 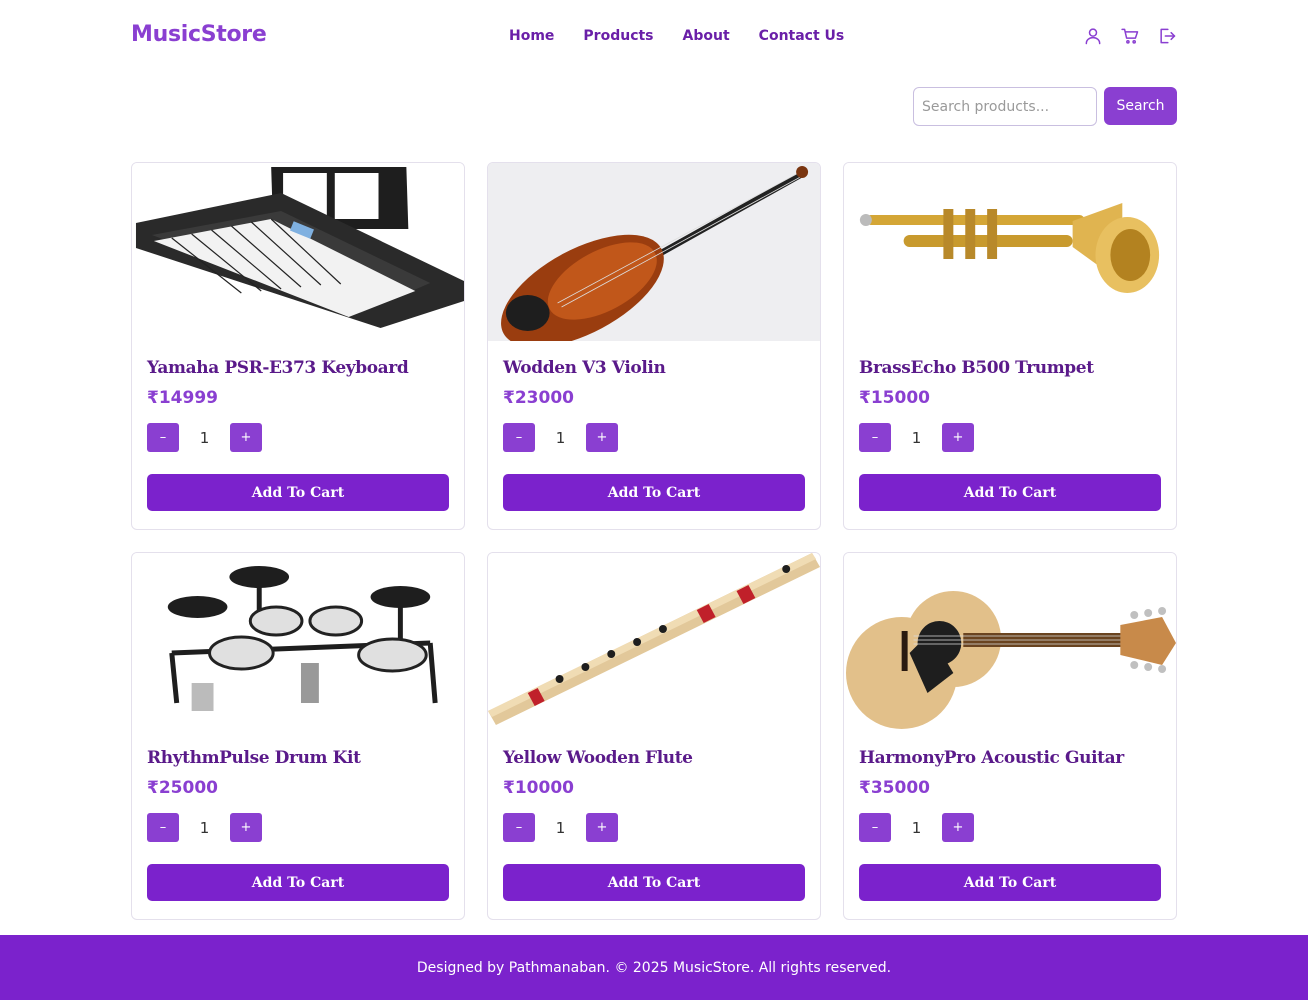 I want to click on product-title: RhythmPulse Drum Kit, so click(x=254, y=758).